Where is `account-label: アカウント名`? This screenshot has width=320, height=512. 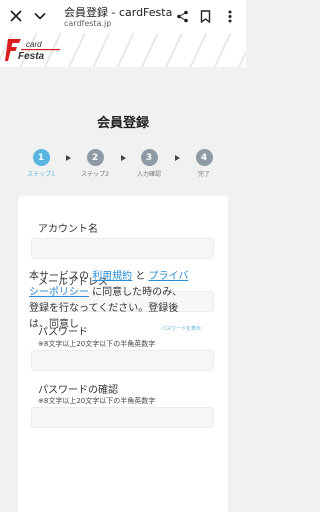 account-label: アカウント名 is located at coordinates (68, 229).